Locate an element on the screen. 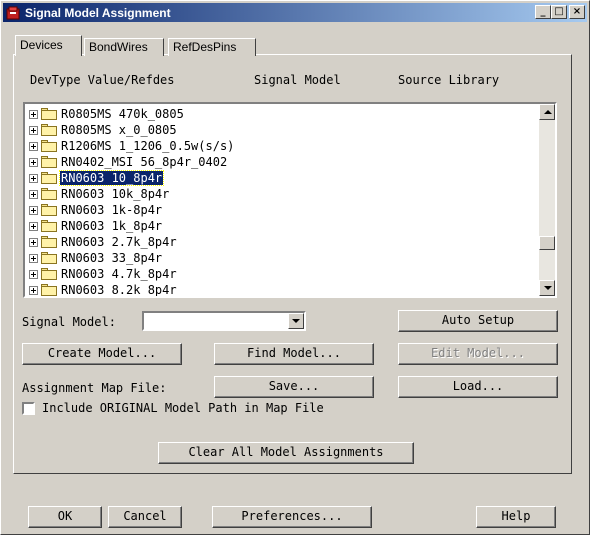 This screenshot has width=590, height=535. title-bar: Signal Model Assignment _ □ × is located at coordinates (295, 12).